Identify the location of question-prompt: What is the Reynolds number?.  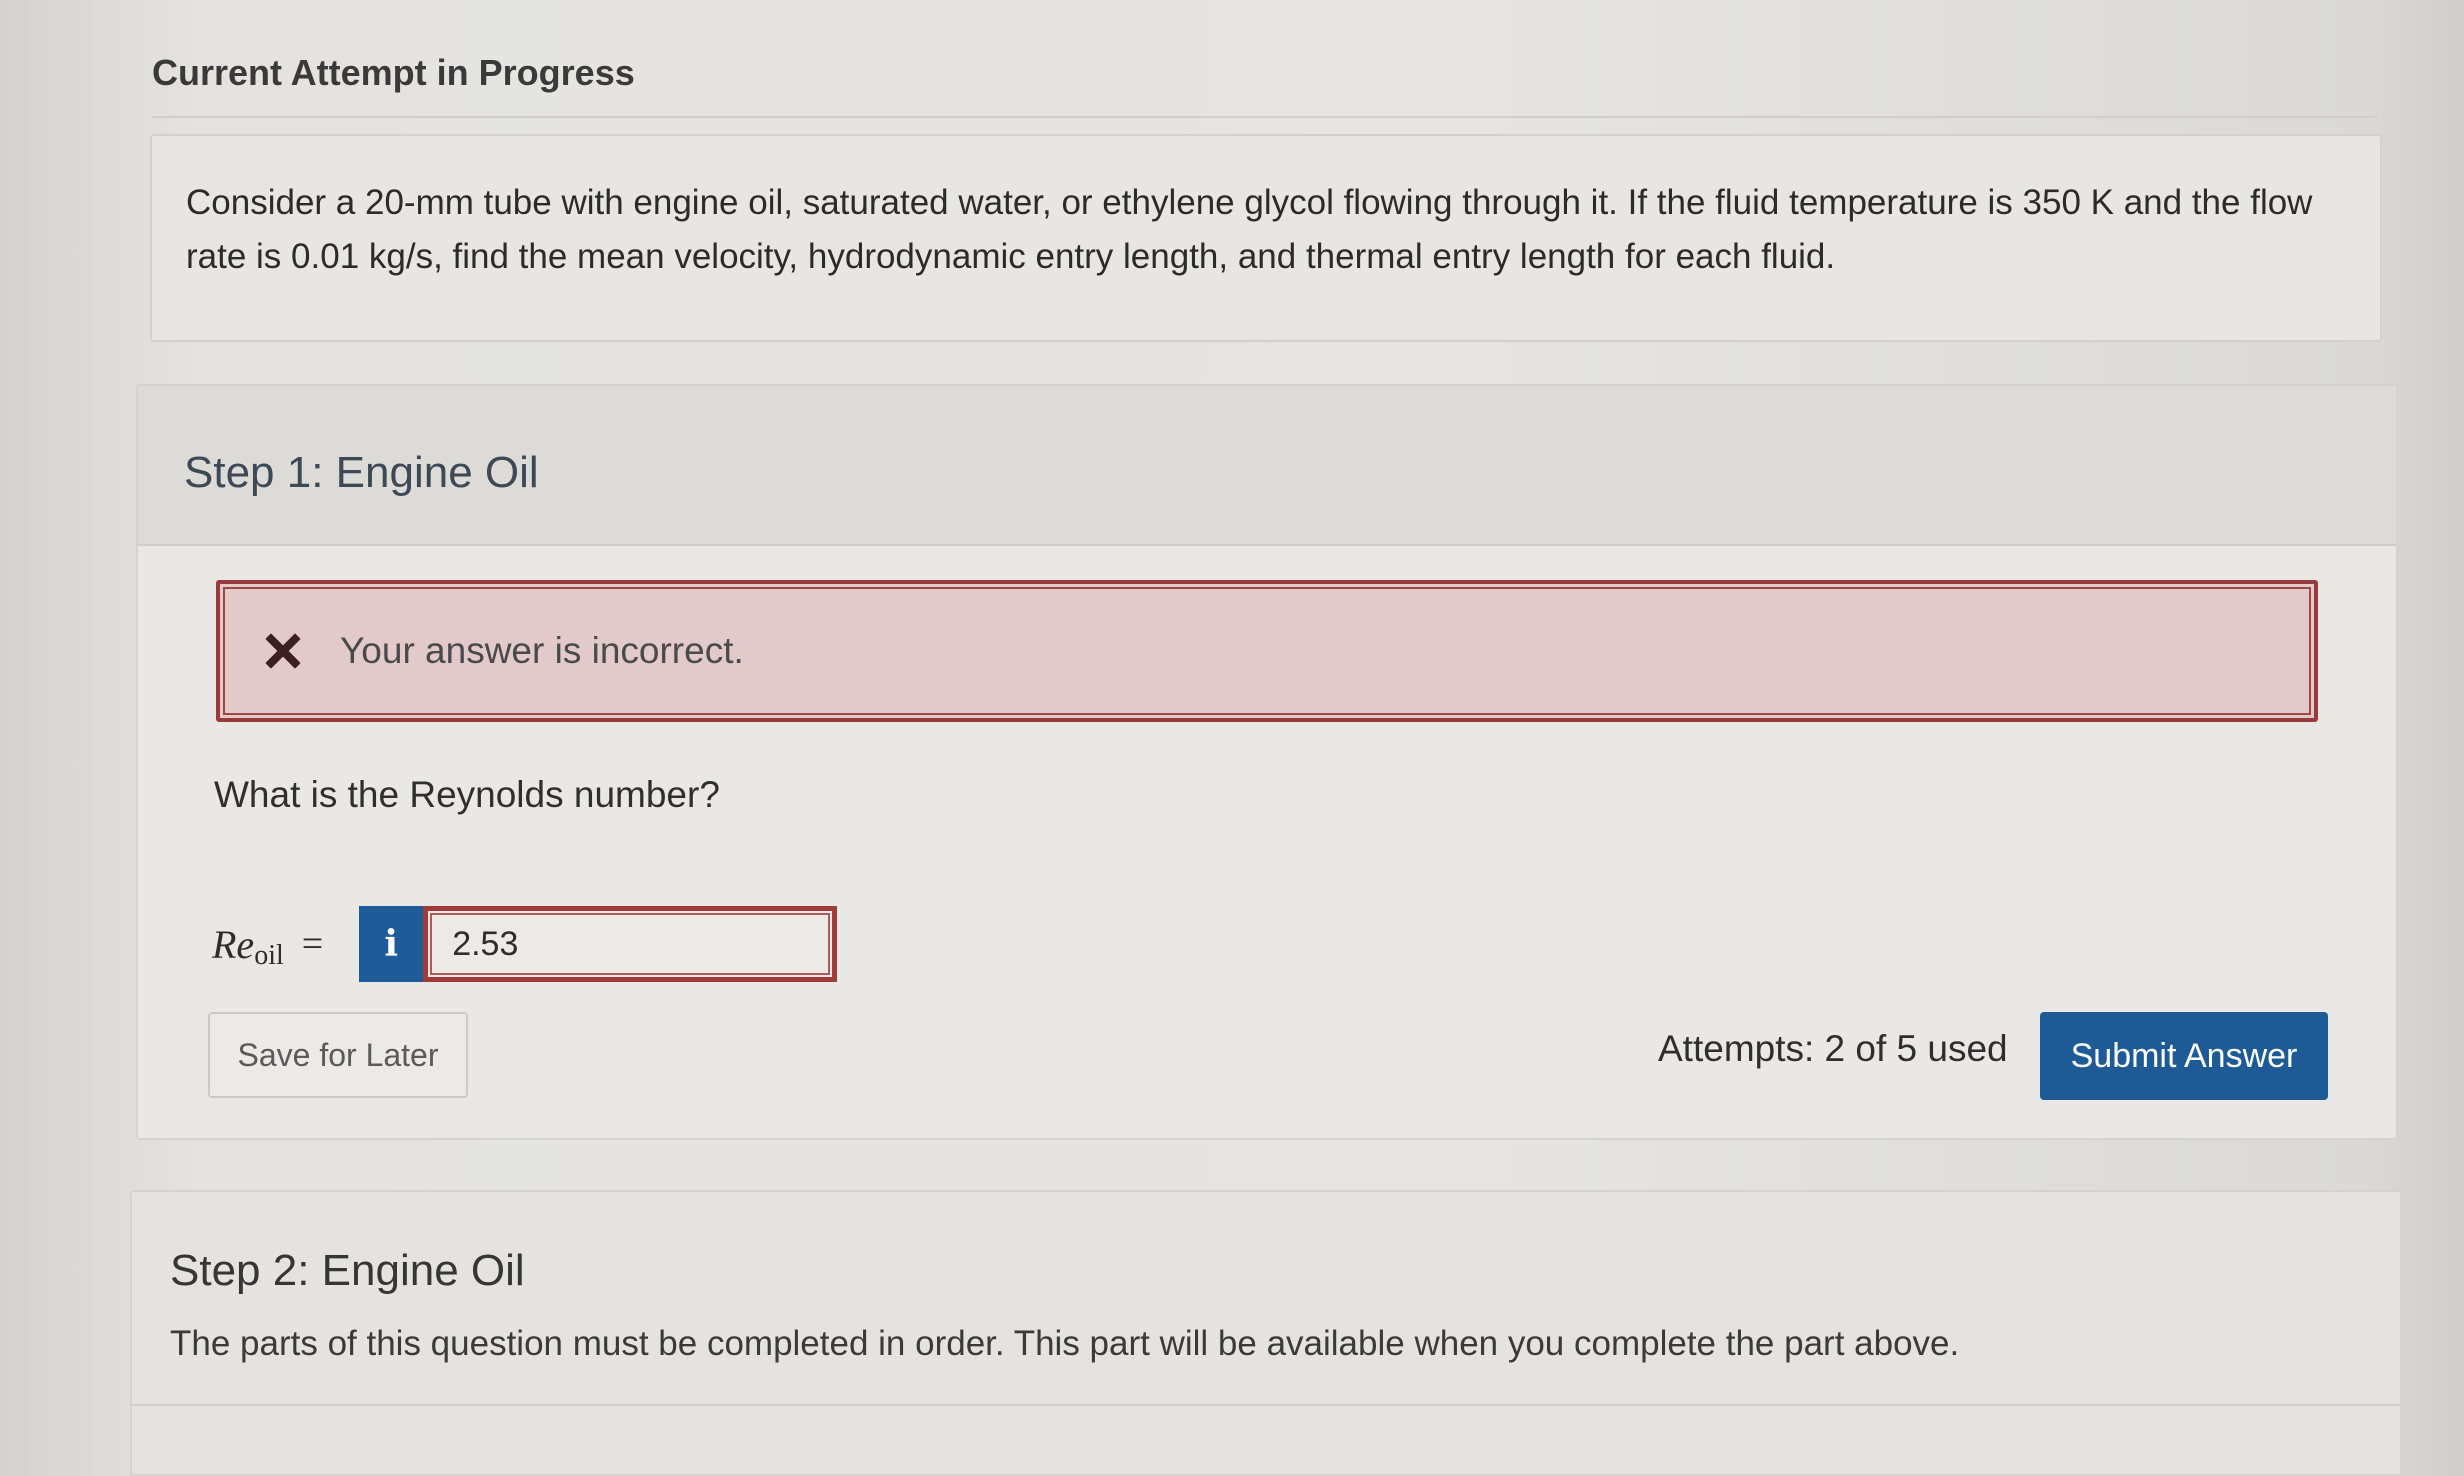
(467, 794).